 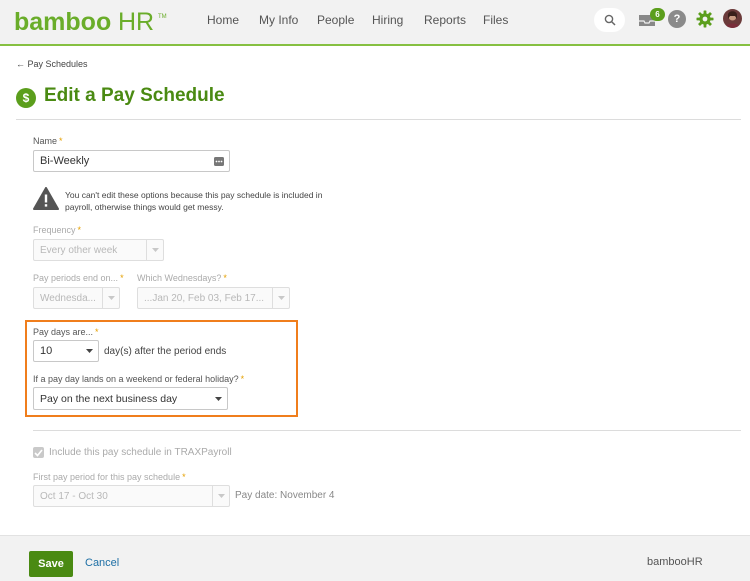 What do you see at coordinates (378, 119) in the screenshot?
I see `title-divider` at bounding box center [378, 119].